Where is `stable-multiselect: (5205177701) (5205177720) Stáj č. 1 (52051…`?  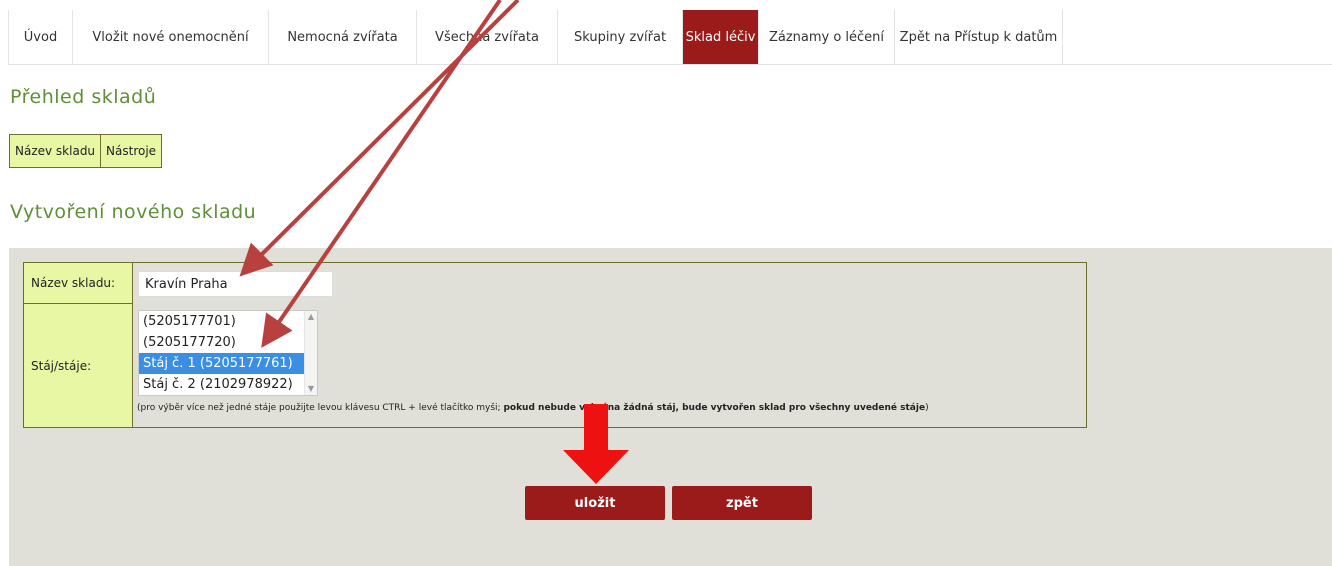
stable-multiselect: (5205177701) (5205177720) Stáj č. 1 (52051… is located at coordinates (228, 353).